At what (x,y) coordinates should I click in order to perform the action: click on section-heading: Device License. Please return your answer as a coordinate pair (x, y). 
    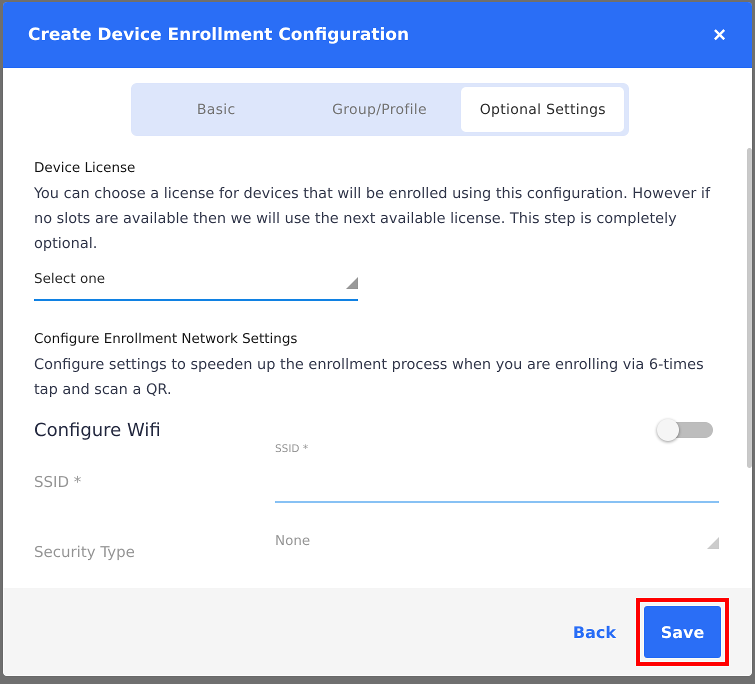
    Looking at the image, I should click on (85, 168).